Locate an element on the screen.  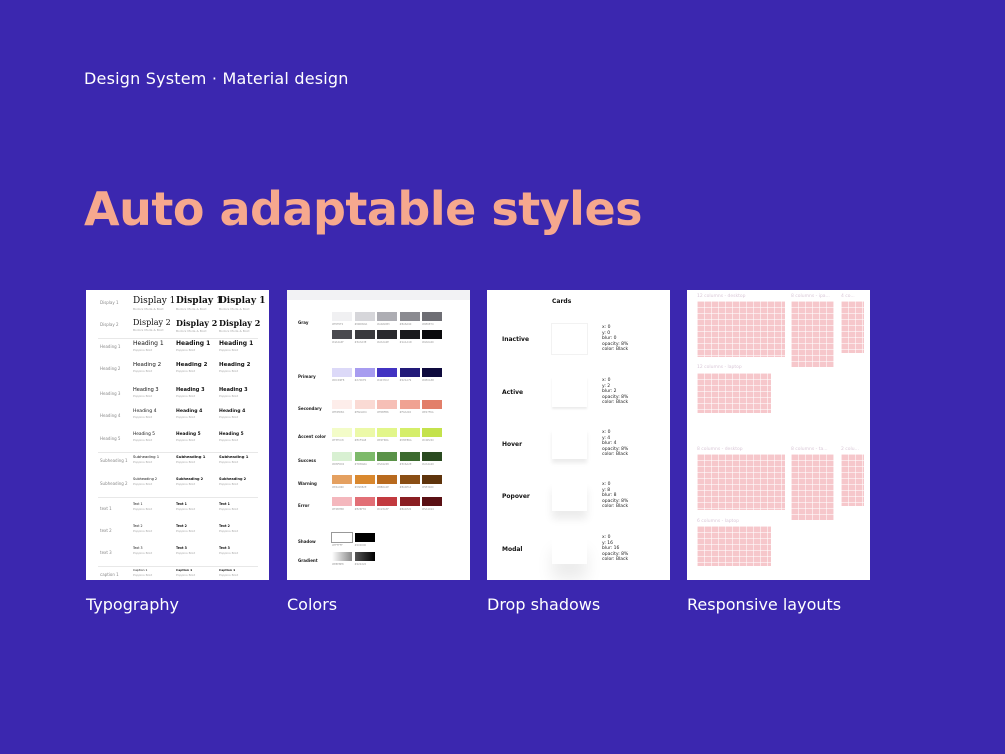
typography-sample-text: Display 2 is located at coordinates (197, 323).